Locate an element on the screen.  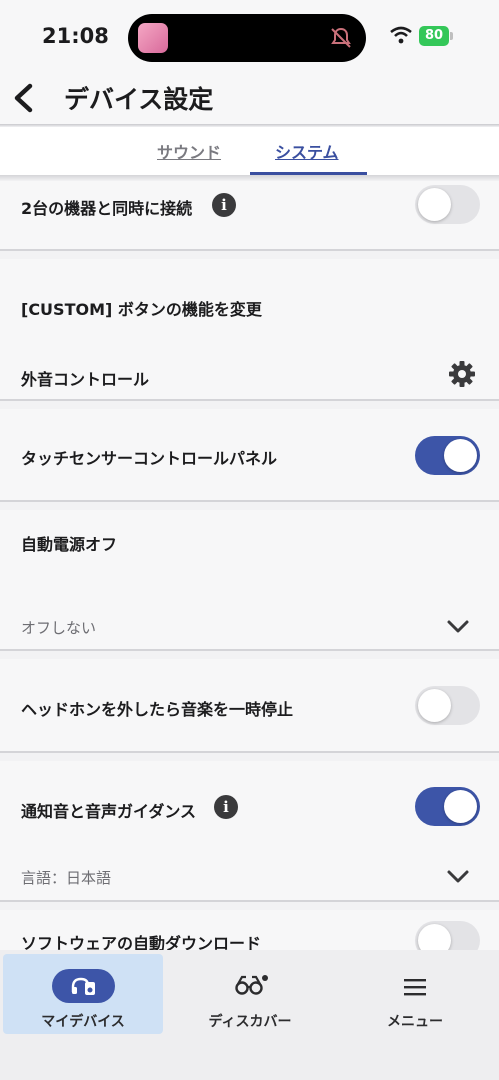
nav-label: ディスカバー is located at coordinates (250, 1022).